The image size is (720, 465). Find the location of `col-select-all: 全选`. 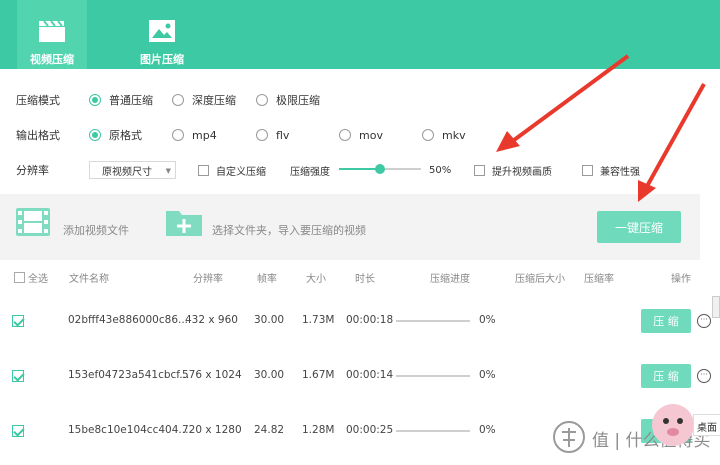

col-select-all: 全选 is located at coordinates (38, 277).